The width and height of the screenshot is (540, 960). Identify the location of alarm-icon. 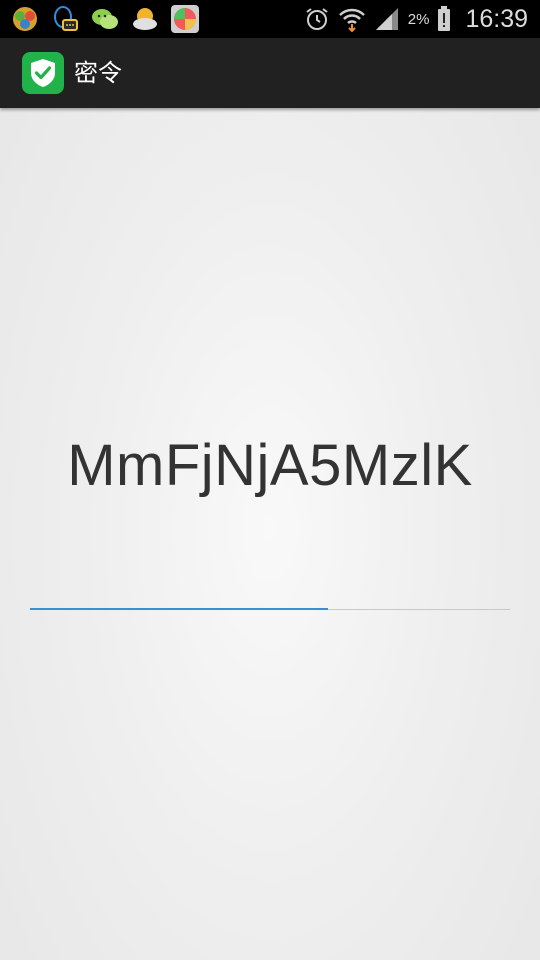
(317, 19).